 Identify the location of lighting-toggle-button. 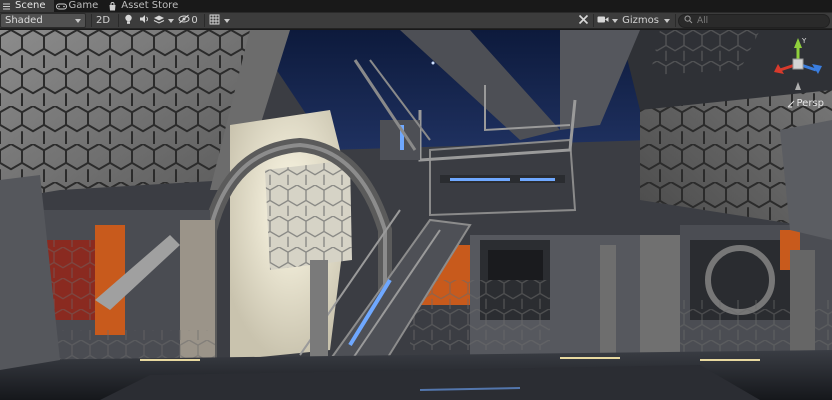
(128, 20).